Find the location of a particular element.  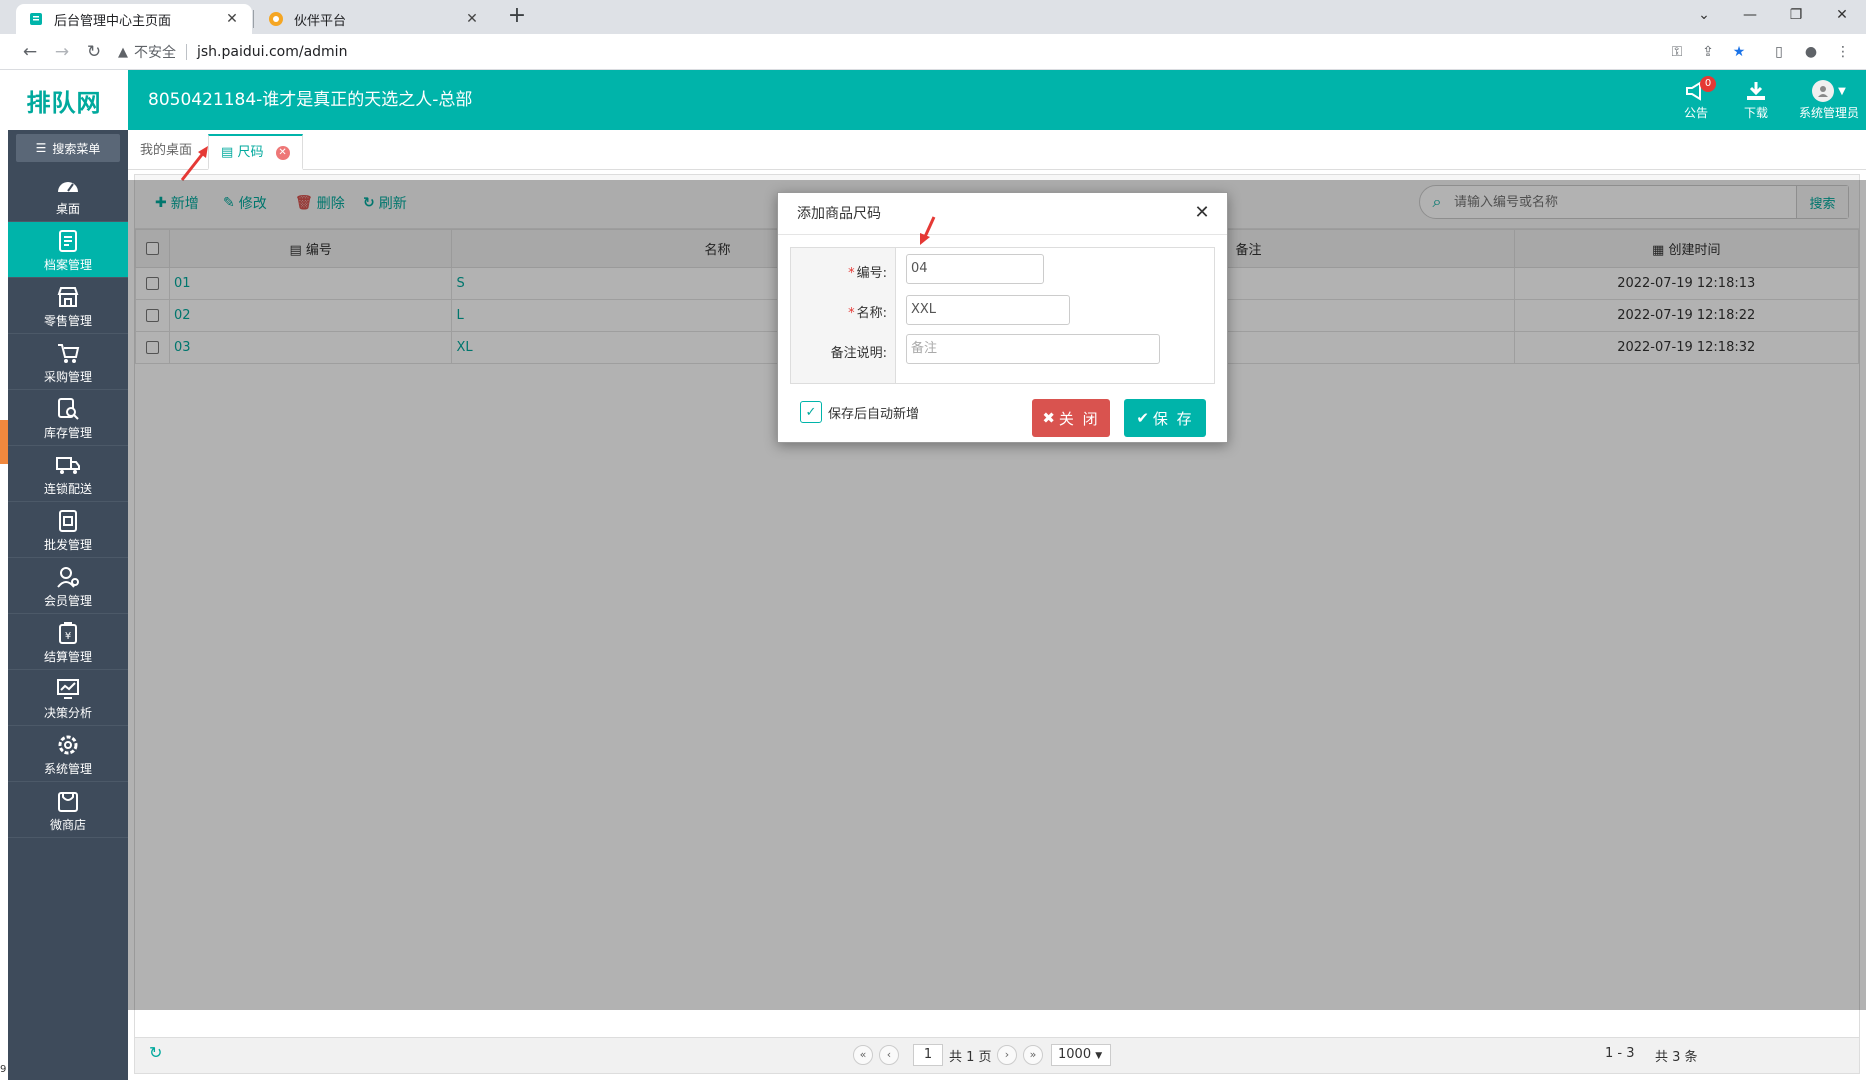

remark-field: 备注 is located at coordinates (1033, 349).